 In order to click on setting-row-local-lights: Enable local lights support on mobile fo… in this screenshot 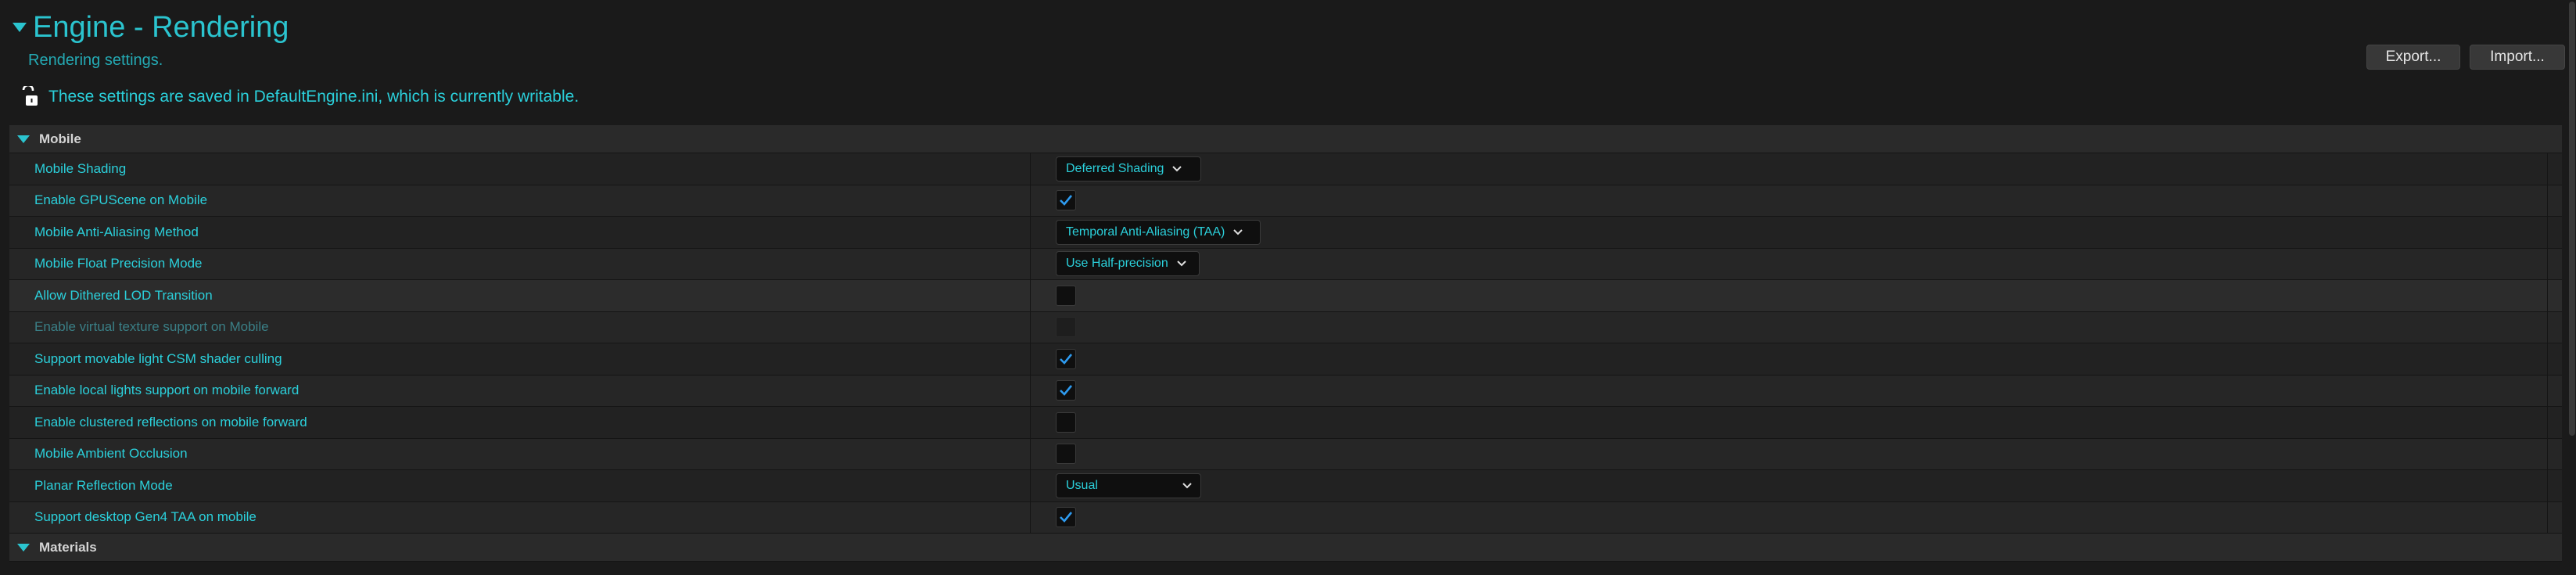, I will do `click(1285, 391)`.